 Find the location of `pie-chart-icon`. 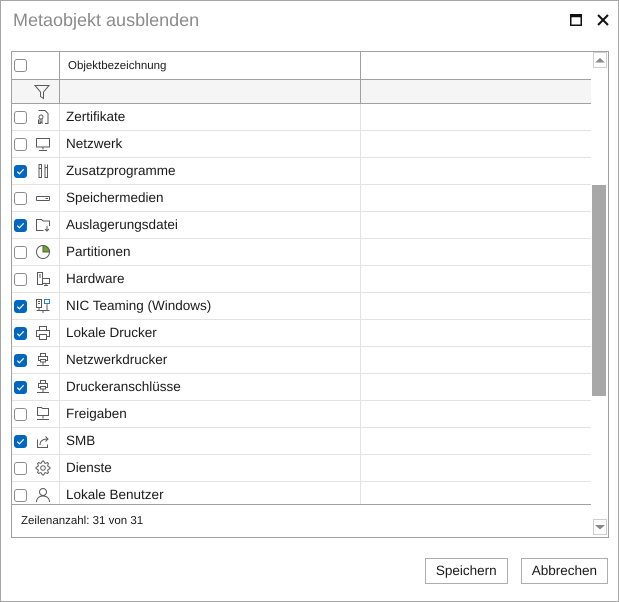

pie-chart-icon is located at coordinates (43, 252).